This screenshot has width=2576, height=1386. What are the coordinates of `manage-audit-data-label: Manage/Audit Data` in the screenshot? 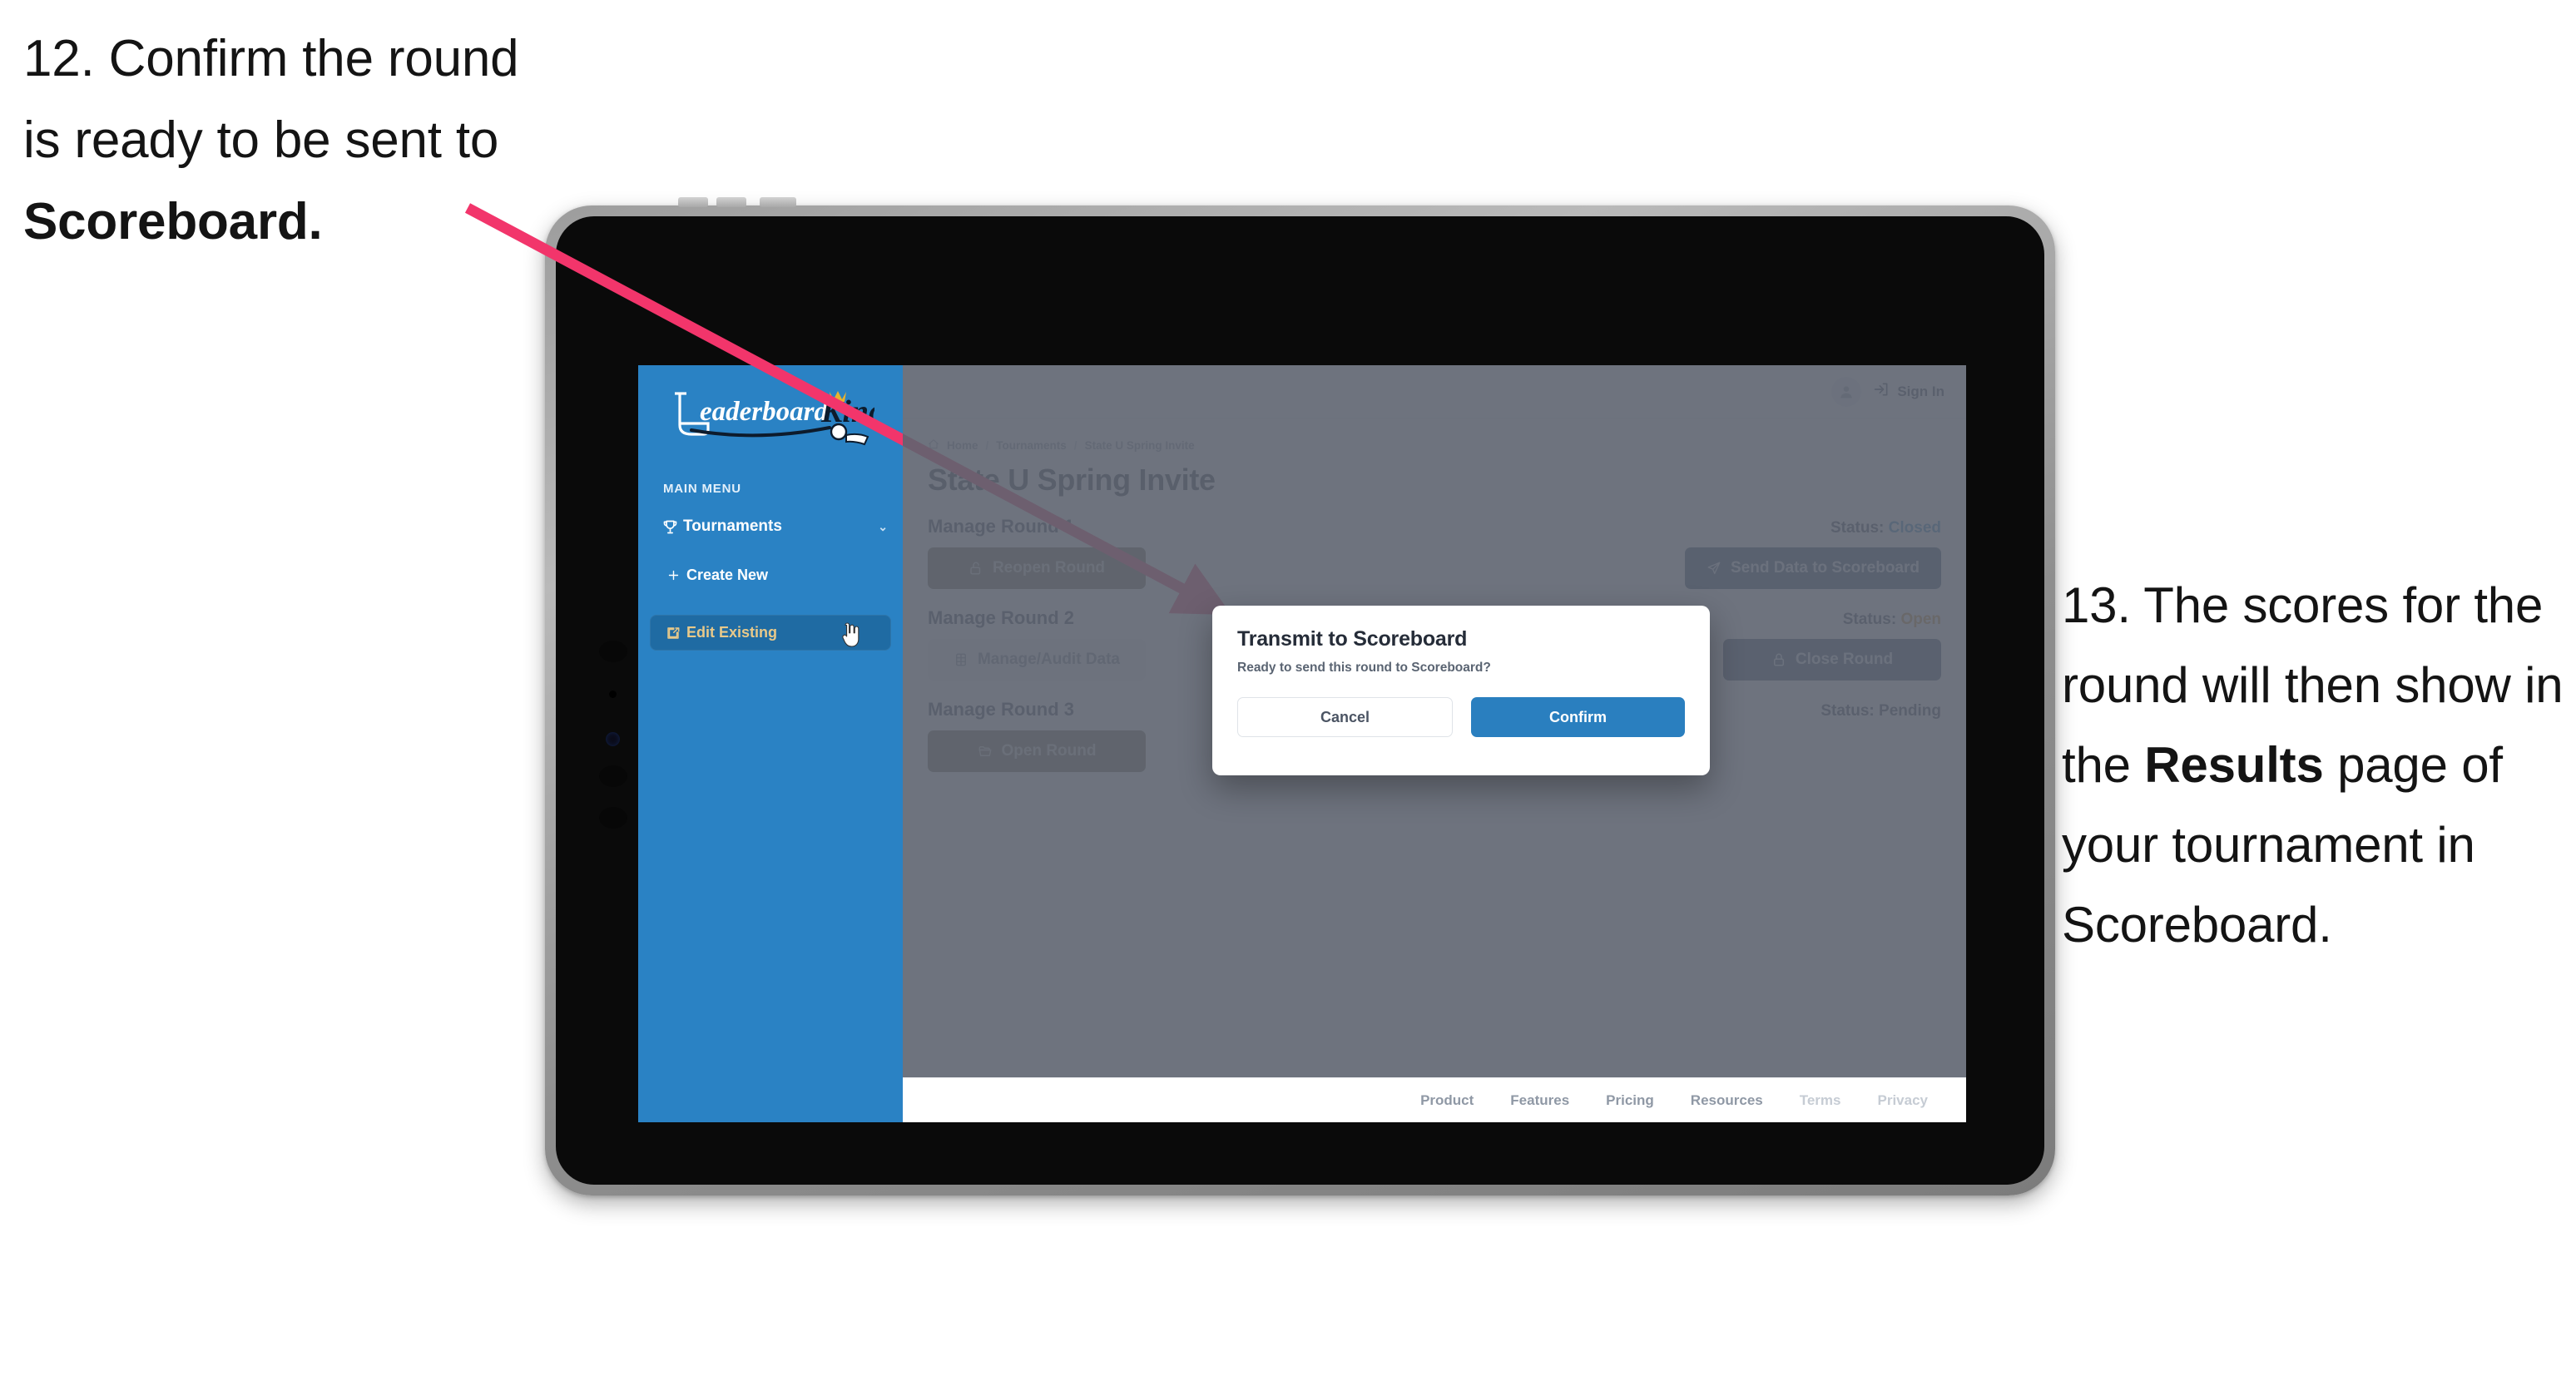 It's located at (1049, 659).